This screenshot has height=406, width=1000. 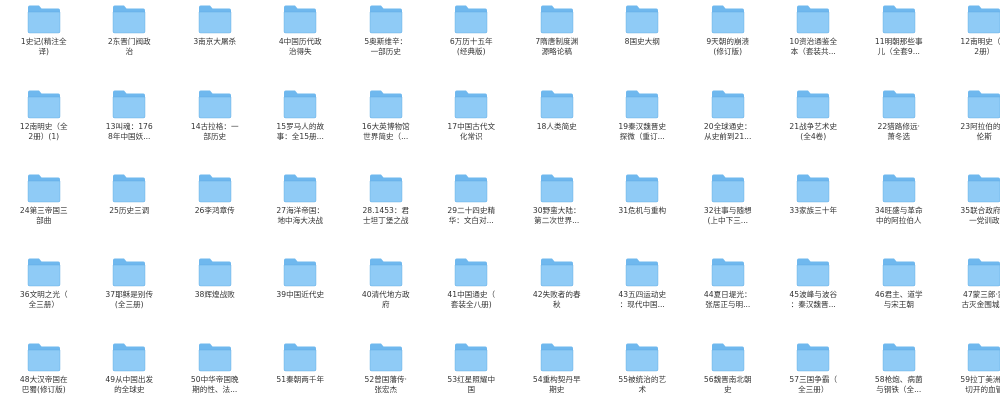 I want to click on folder-item: 53红星照耀中 国, so click(x=472, y=372).